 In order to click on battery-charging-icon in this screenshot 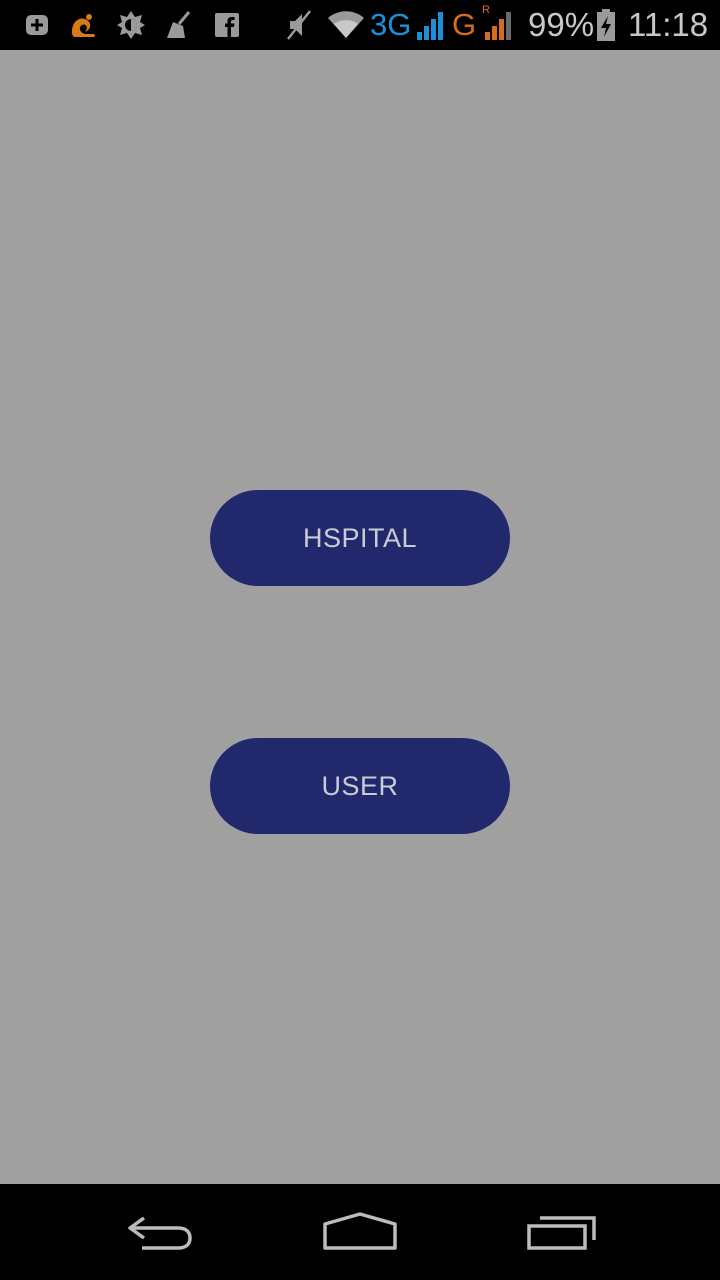, I will do `click(606, 25)`.